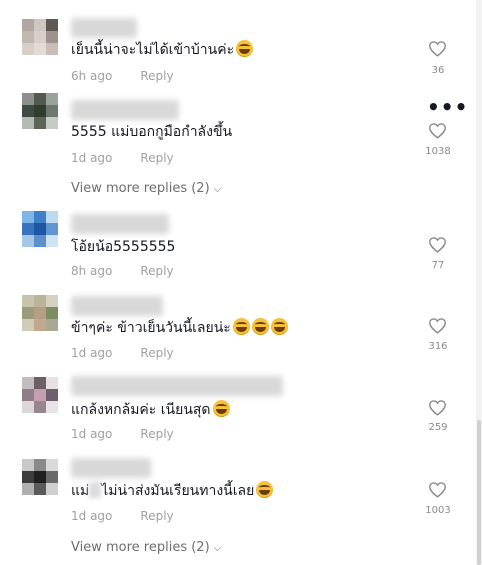 The height and width of the screenshot is (565, 482). I want to click on comment-time: 6h ago, so click(92, 76).